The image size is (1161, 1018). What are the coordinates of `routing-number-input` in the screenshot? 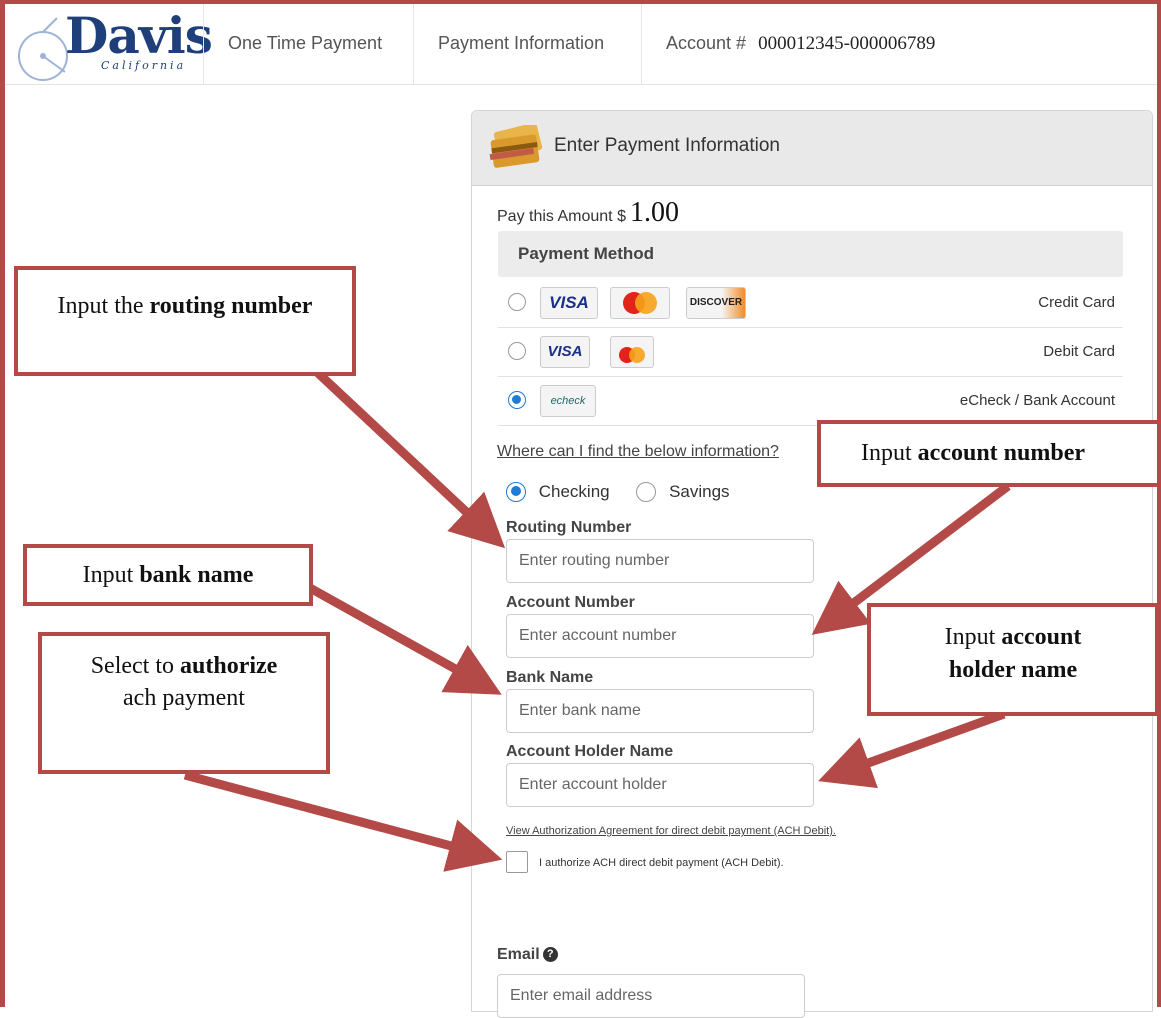 It's located at (660, 561).